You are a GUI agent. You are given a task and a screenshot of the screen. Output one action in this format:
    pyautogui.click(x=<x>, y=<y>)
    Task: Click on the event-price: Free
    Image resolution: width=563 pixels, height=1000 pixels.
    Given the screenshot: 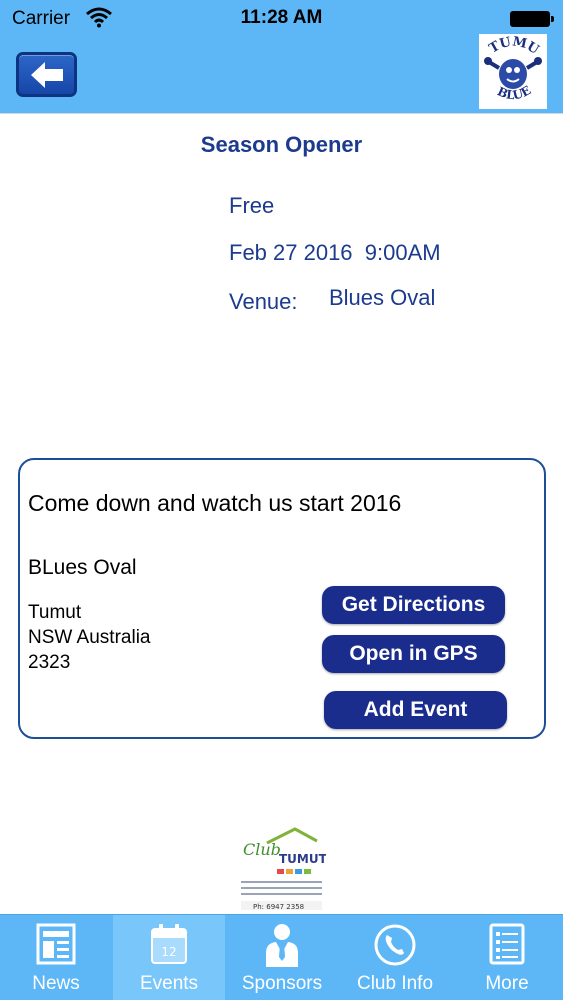 What is the action you would take?
    pyautogui.click(x=252, y=205)
    